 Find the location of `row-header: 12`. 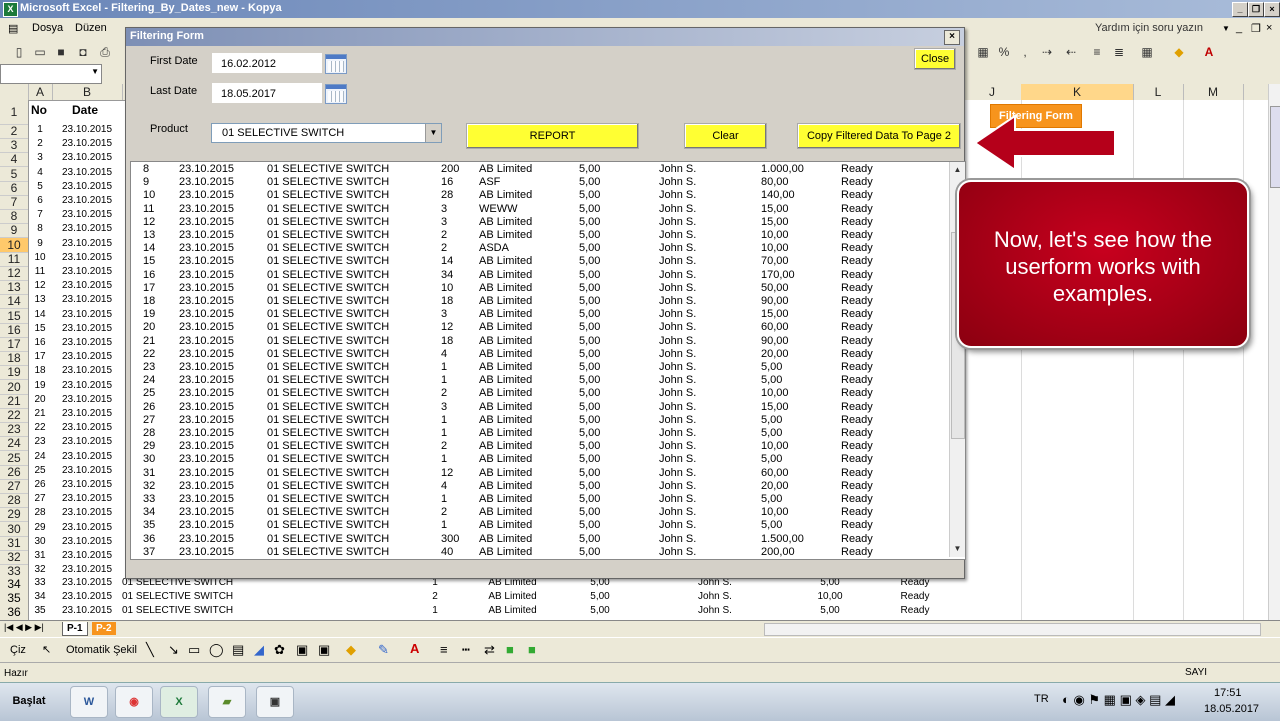

row-header: 12 is located at coordinates (14, 273).